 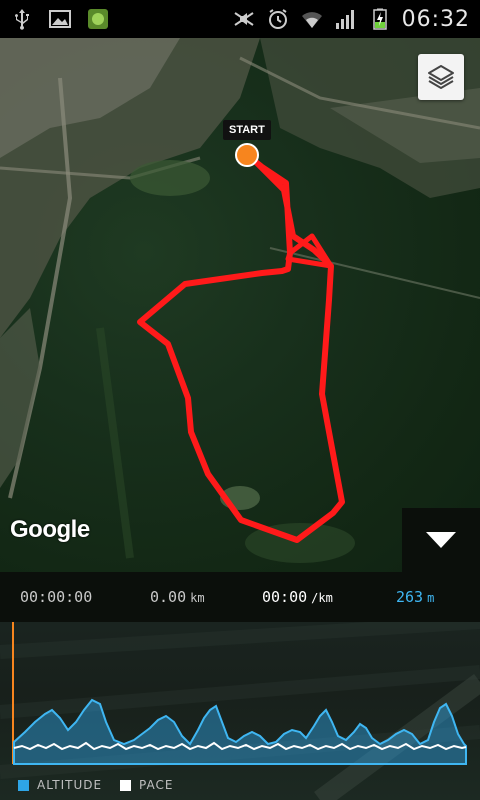 I want to click on chevron-down-icon, so click(x=441, y=540).